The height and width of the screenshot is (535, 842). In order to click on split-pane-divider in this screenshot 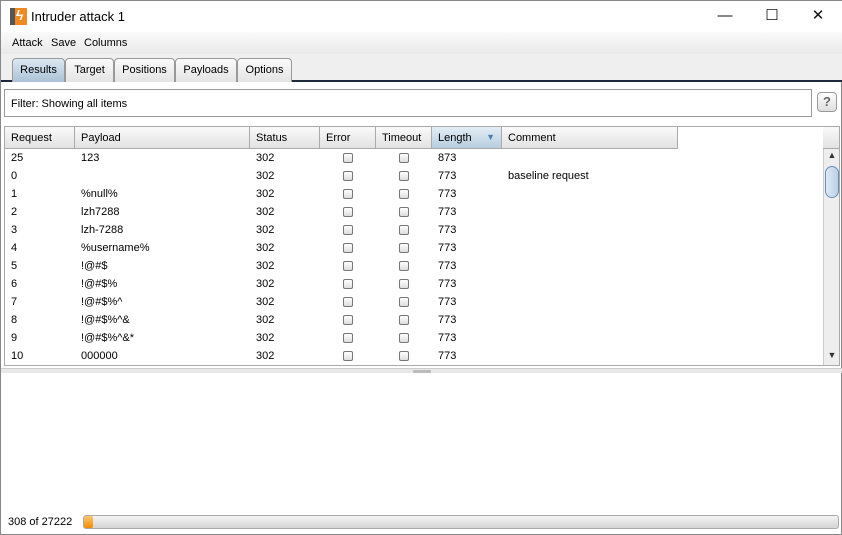, I will do `click(421, 370)`.